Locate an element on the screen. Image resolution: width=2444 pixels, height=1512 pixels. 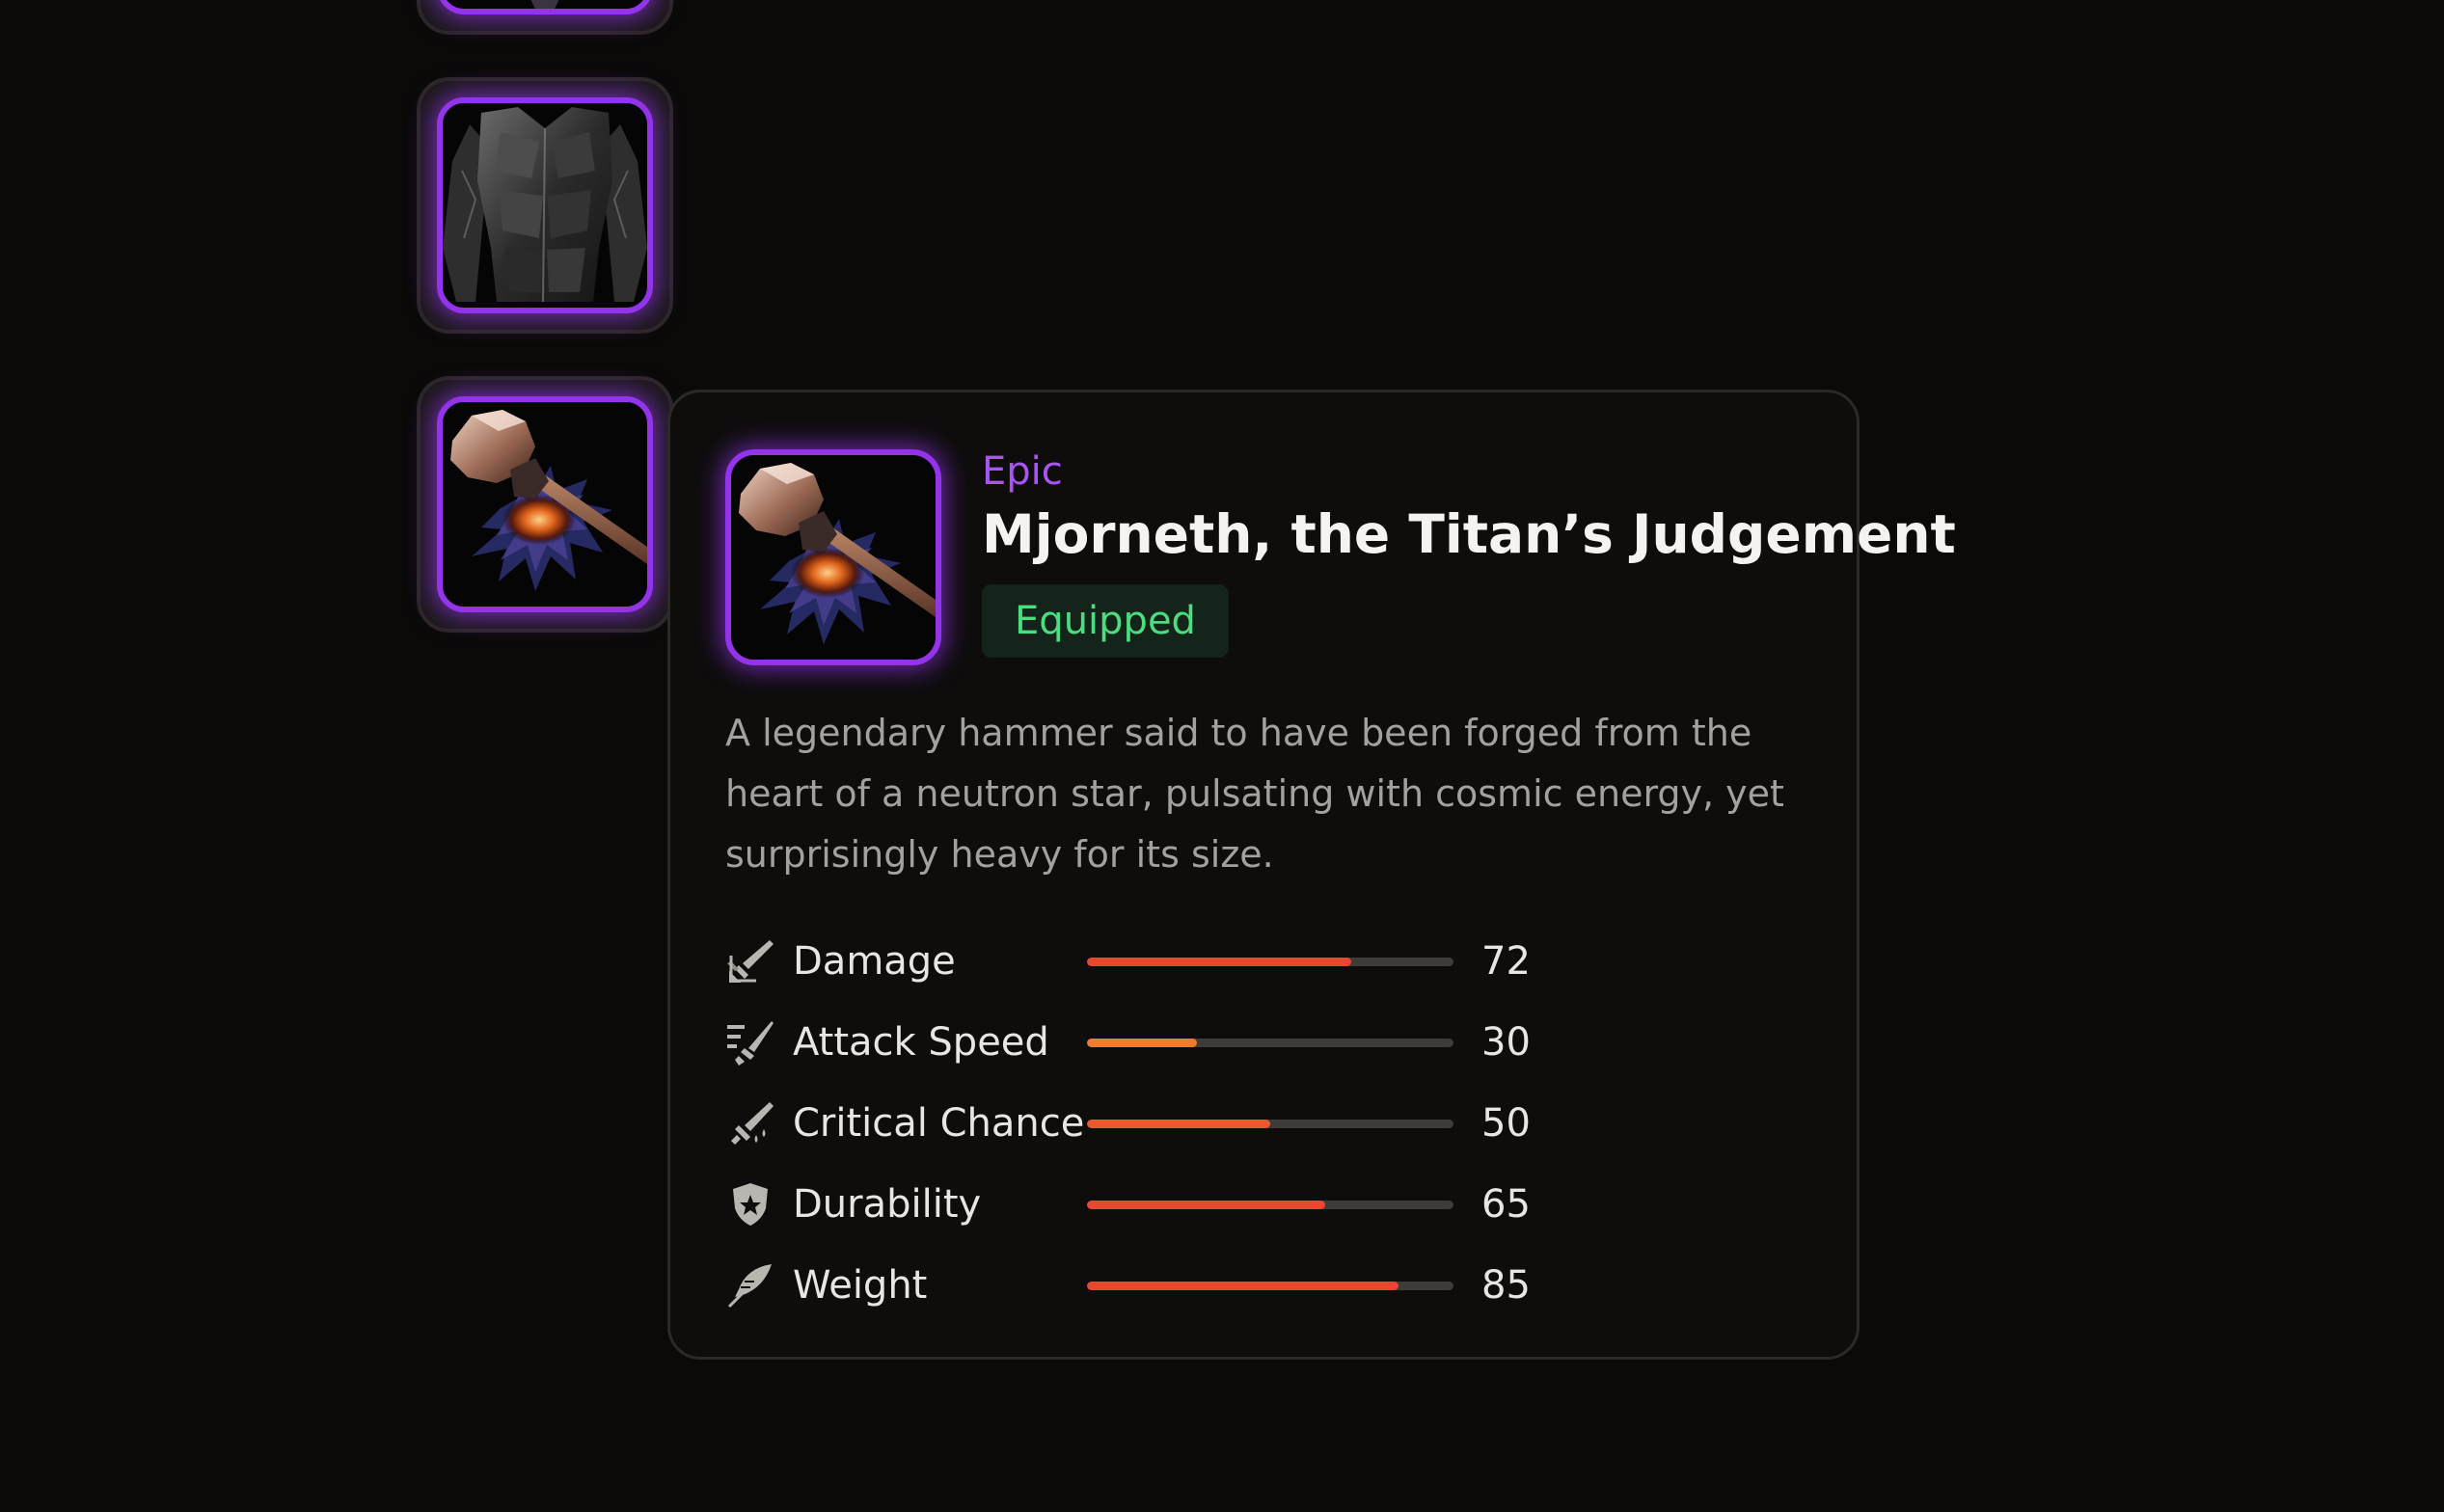
stat-label: Durability is located at coordinates (887, 1204).